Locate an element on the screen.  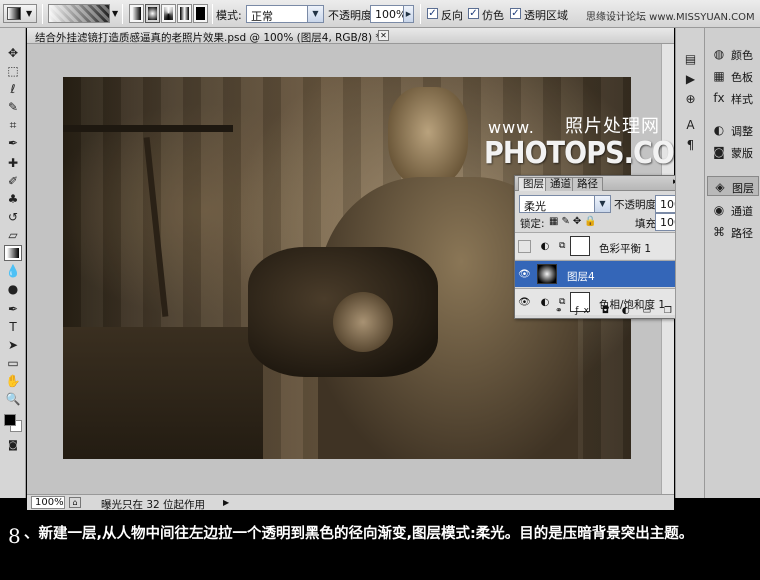
pipe-shape is located at coordinates (148, 128).